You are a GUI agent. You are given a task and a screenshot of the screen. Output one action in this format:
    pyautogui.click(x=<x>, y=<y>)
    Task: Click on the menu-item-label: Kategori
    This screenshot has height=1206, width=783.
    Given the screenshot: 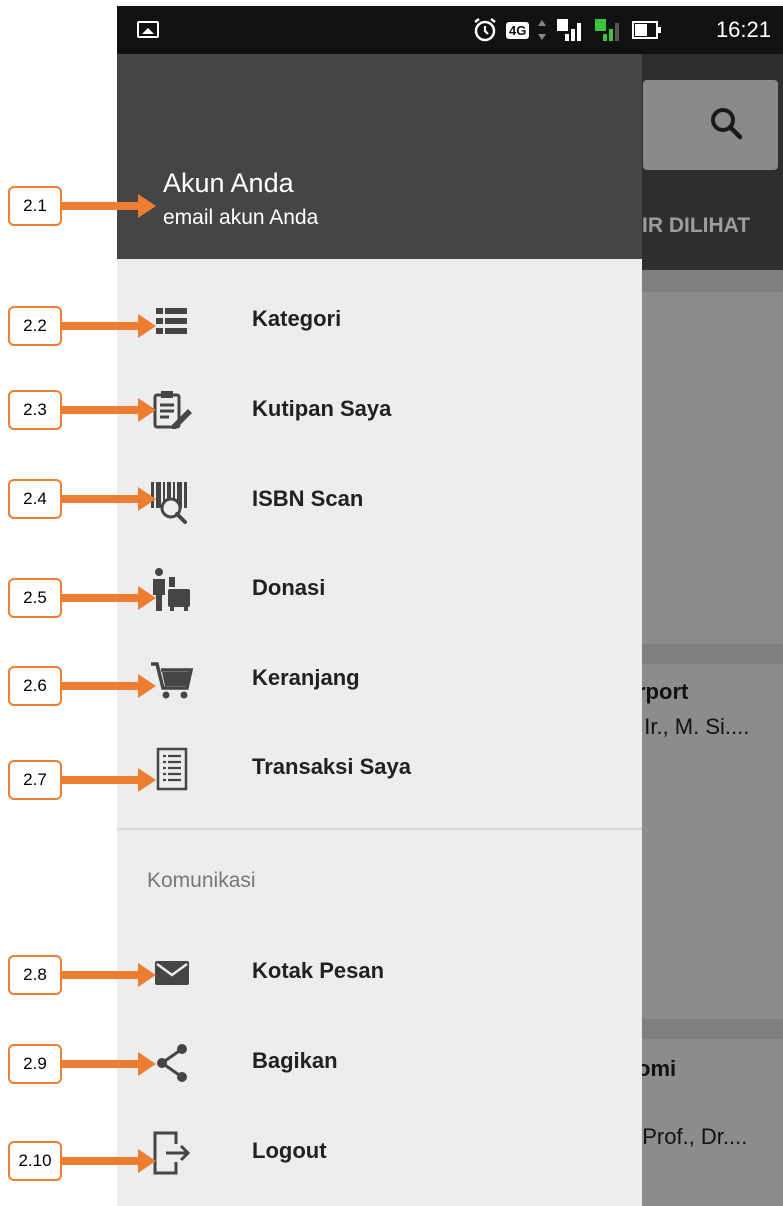 What is the action you would take?
    pyautogui.click(x=297, y=318)
    